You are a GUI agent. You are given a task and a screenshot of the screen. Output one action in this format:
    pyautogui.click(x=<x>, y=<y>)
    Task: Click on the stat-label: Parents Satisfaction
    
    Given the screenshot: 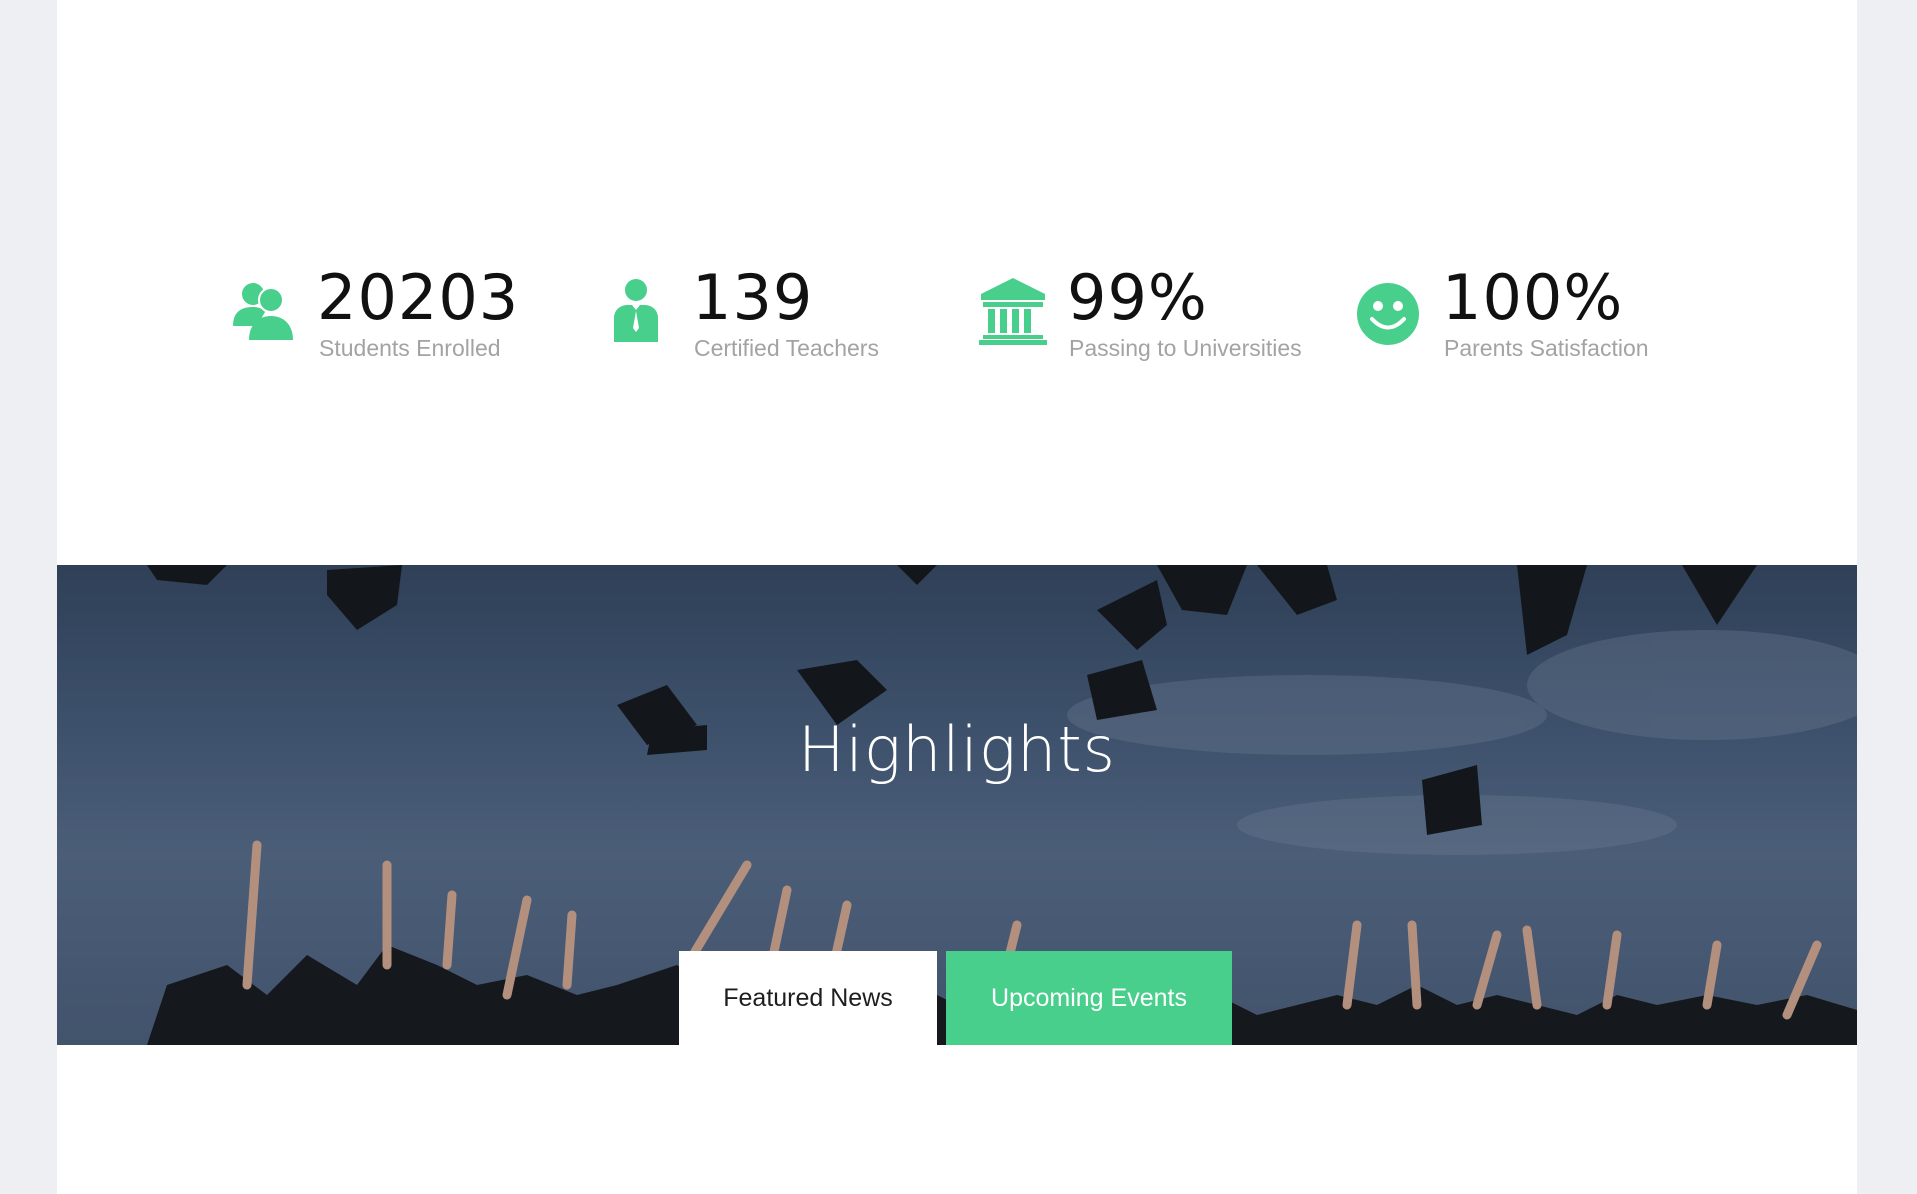 What is the action you would take?
    pyautogui.click(x=1546, y=348)
    